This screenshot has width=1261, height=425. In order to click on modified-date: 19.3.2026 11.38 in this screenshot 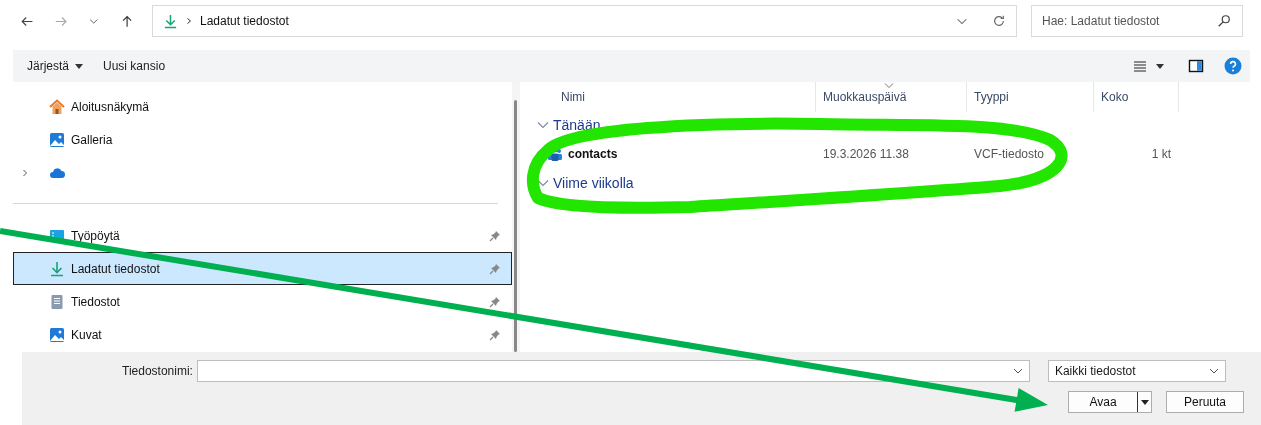, I will do `click(866, 154)`.